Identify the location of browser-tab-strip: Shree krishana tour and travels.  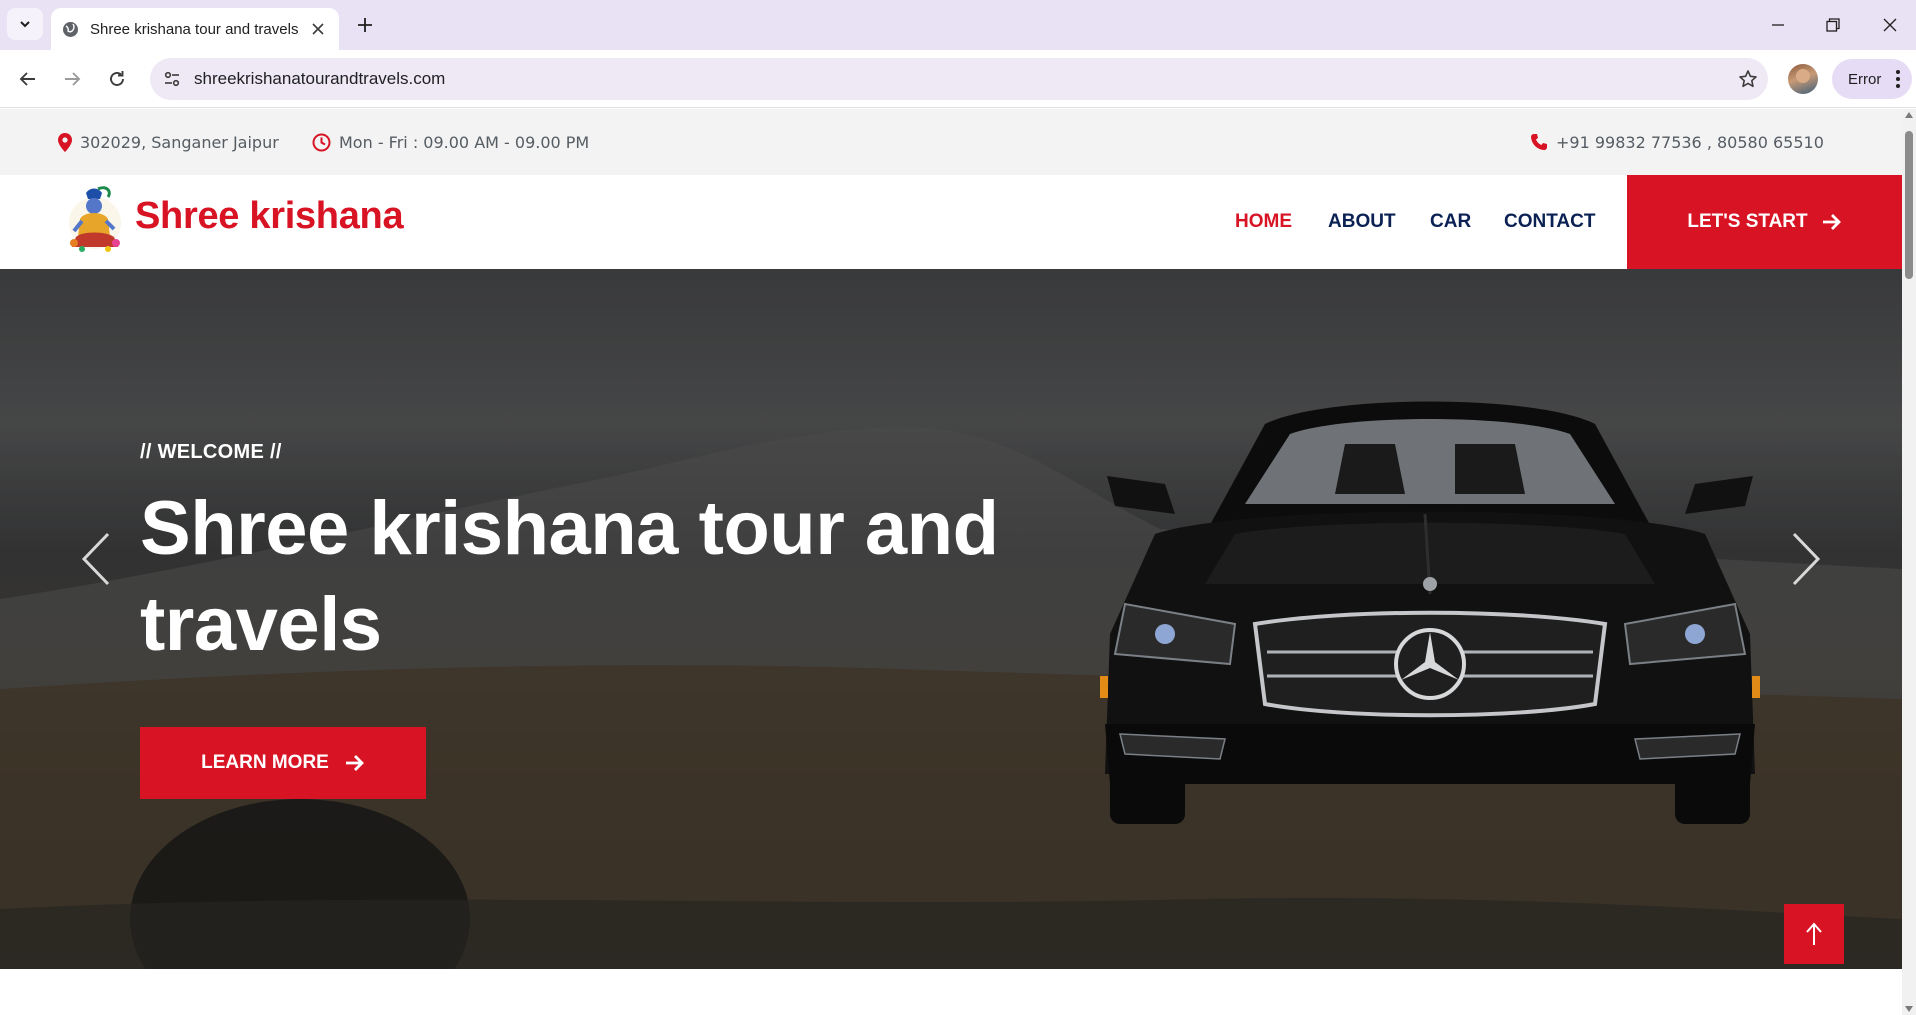
(958, 25).